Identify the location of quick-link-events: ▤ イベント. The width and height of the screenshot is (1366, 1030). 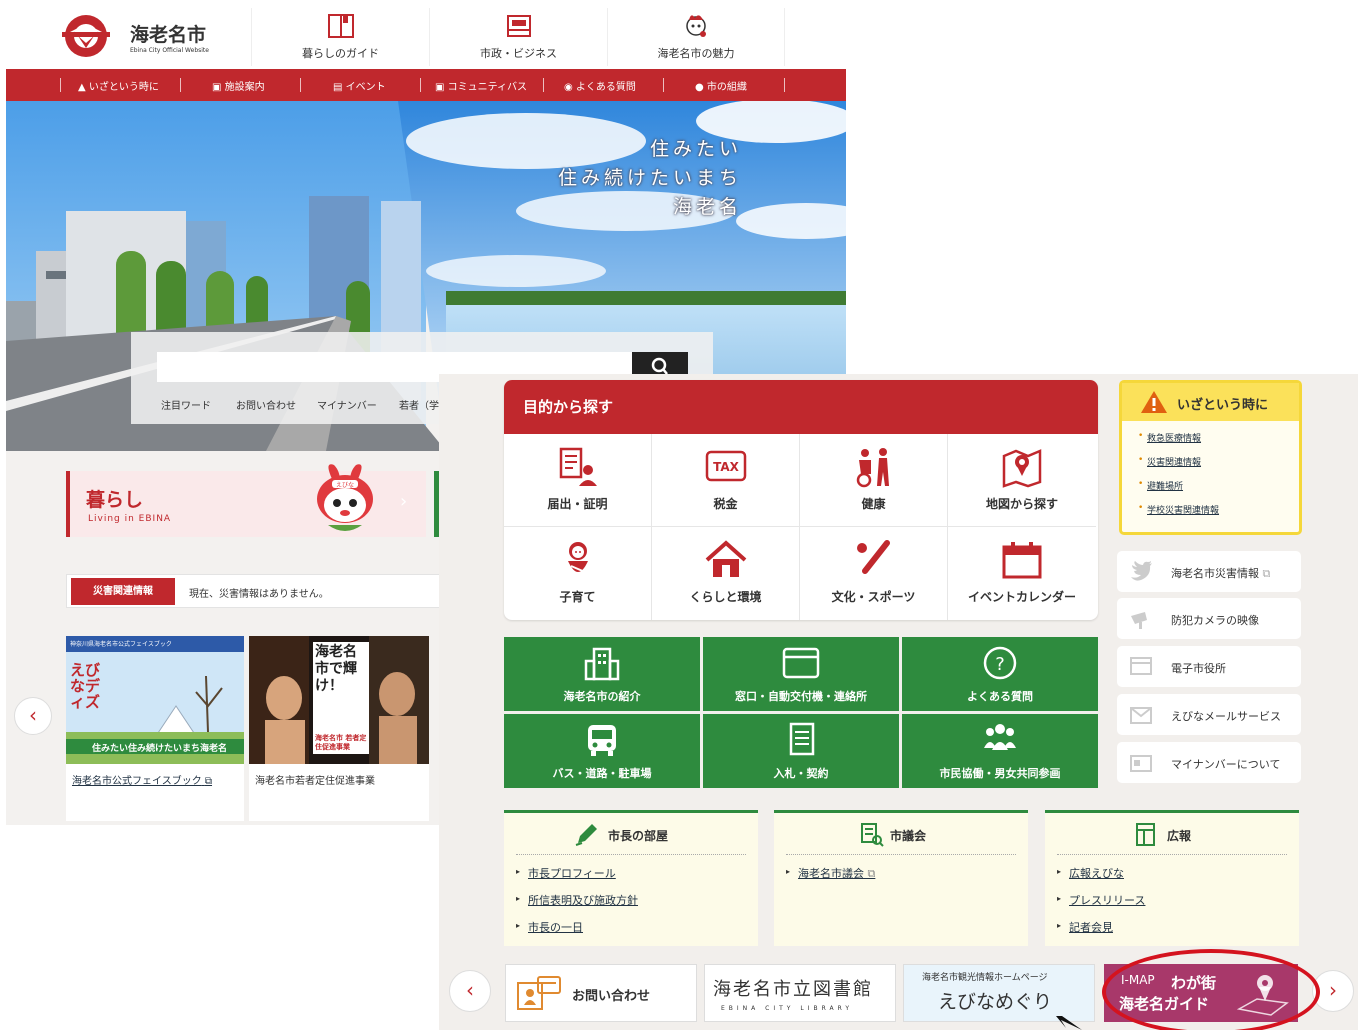
(359, 85).